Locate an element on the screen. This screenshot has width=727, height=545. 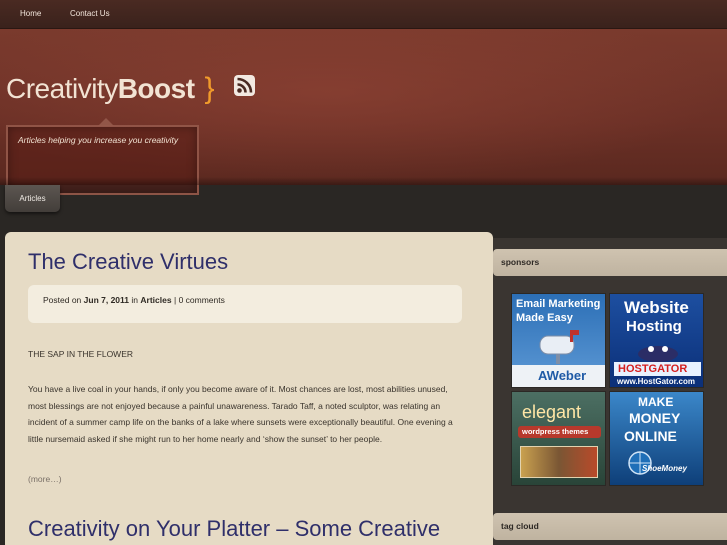
site-logo: CreativityBoost} is located at coordinates (110, 89).